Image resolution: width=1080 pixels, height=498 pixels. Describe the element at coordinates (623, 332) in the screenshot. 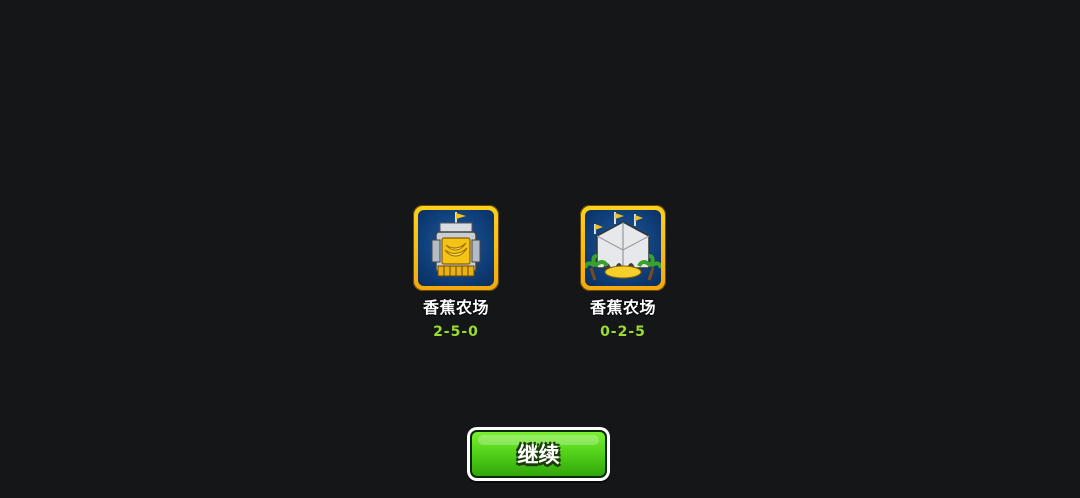

I see `tower-upgrade-path: 0-2-5` at that location.